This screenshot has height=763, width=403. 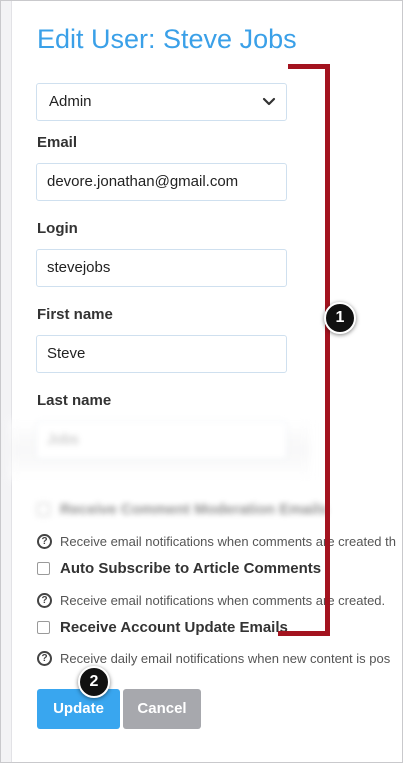 What do you see at coordinates (167, 39) in the screenshot?
I see `page-title: Edit User: Steve Jobs` at bounding box center [167, 39].